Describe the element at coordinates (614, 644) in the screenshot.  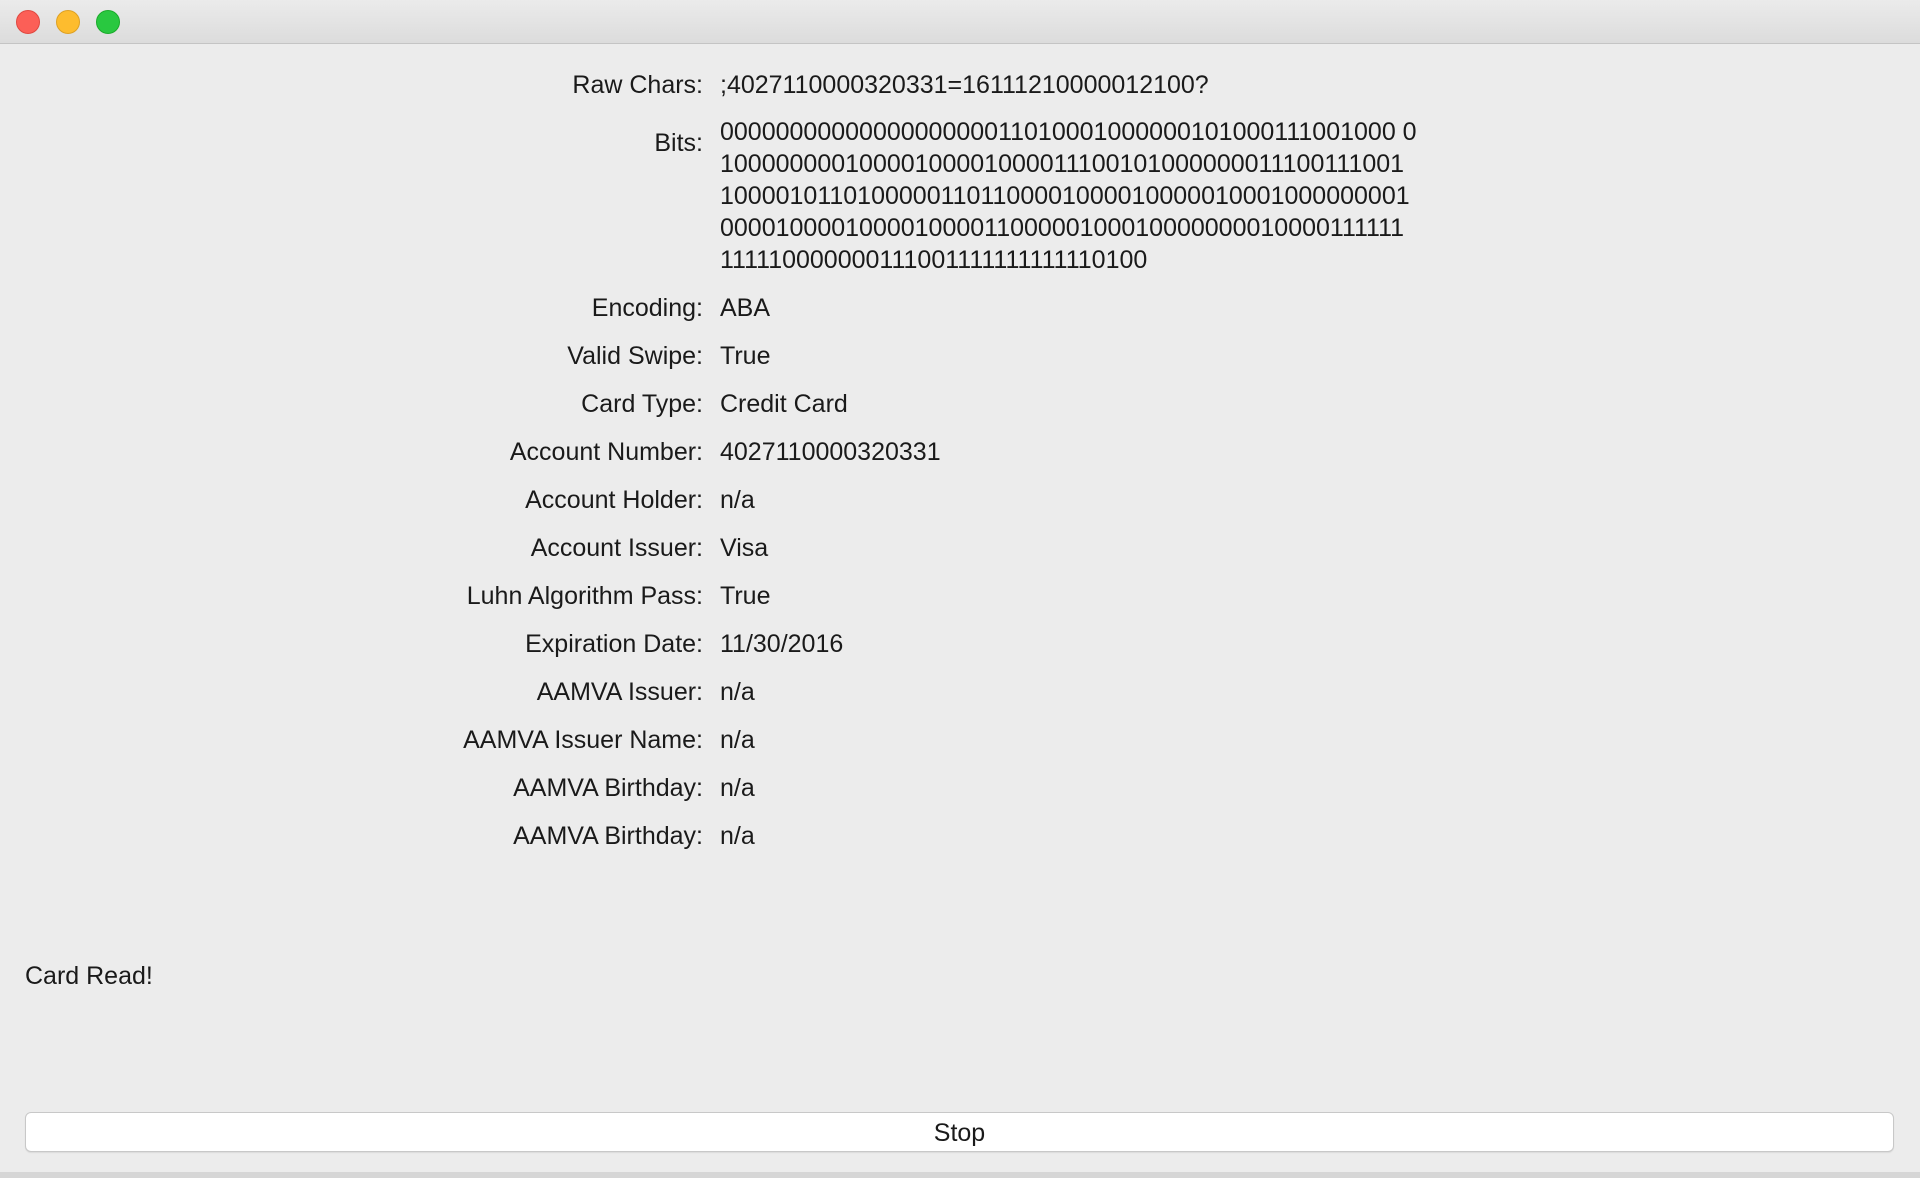
I see `expiration-date-label: Expiration Date:` at that location.